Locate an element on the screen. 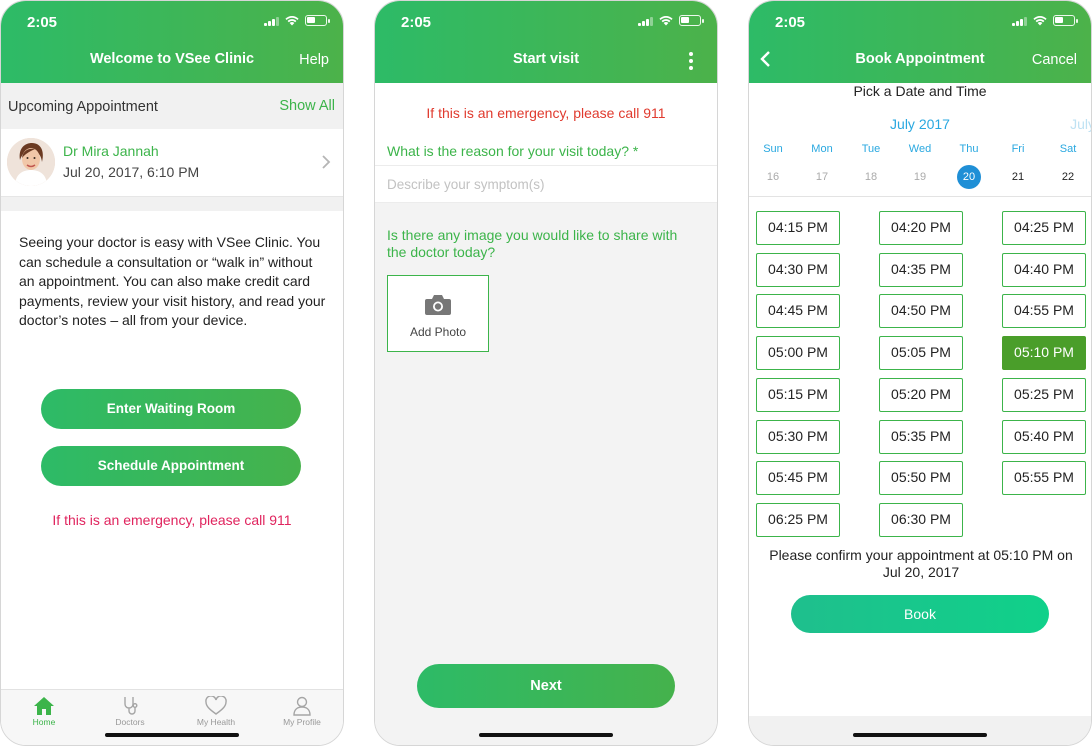 The width and height of the screenshot is (1092, 748). time-slot: 05:50 PM is located at coordinates (921, 478).